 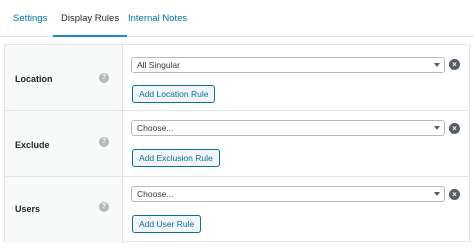 I want to click on location-label: Location, so click(x=34, y=79).